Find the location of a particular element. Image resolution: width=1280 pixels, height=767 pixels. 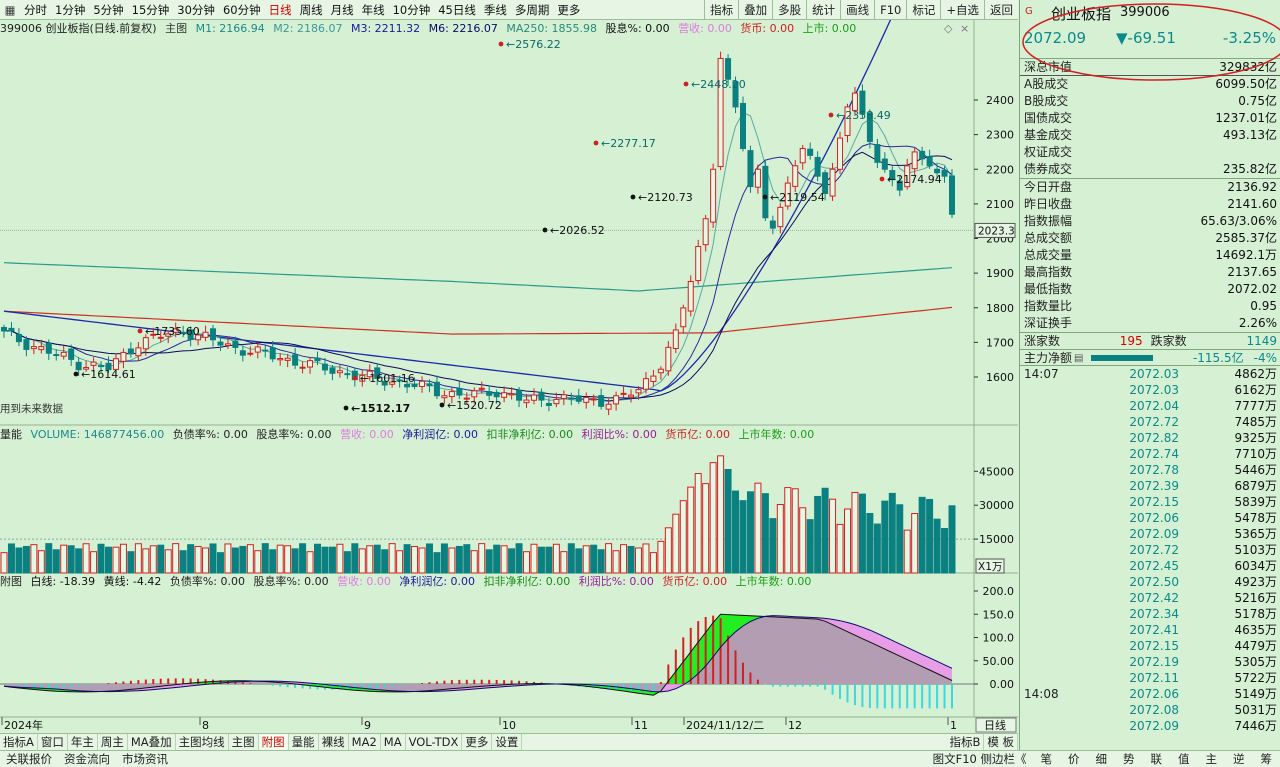

indicator-tab-6: 主图 is located at coordinates (244, 742).